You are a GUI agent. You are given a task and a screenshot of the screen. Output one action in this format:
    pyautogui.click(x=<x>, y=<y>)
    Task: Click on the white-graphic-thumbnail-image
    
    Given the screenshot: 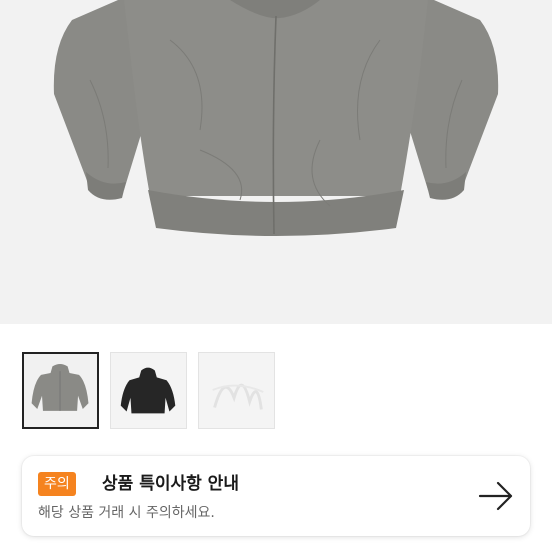 What is the action you would take?
    pyautogui.click(x=236, y=390)
    